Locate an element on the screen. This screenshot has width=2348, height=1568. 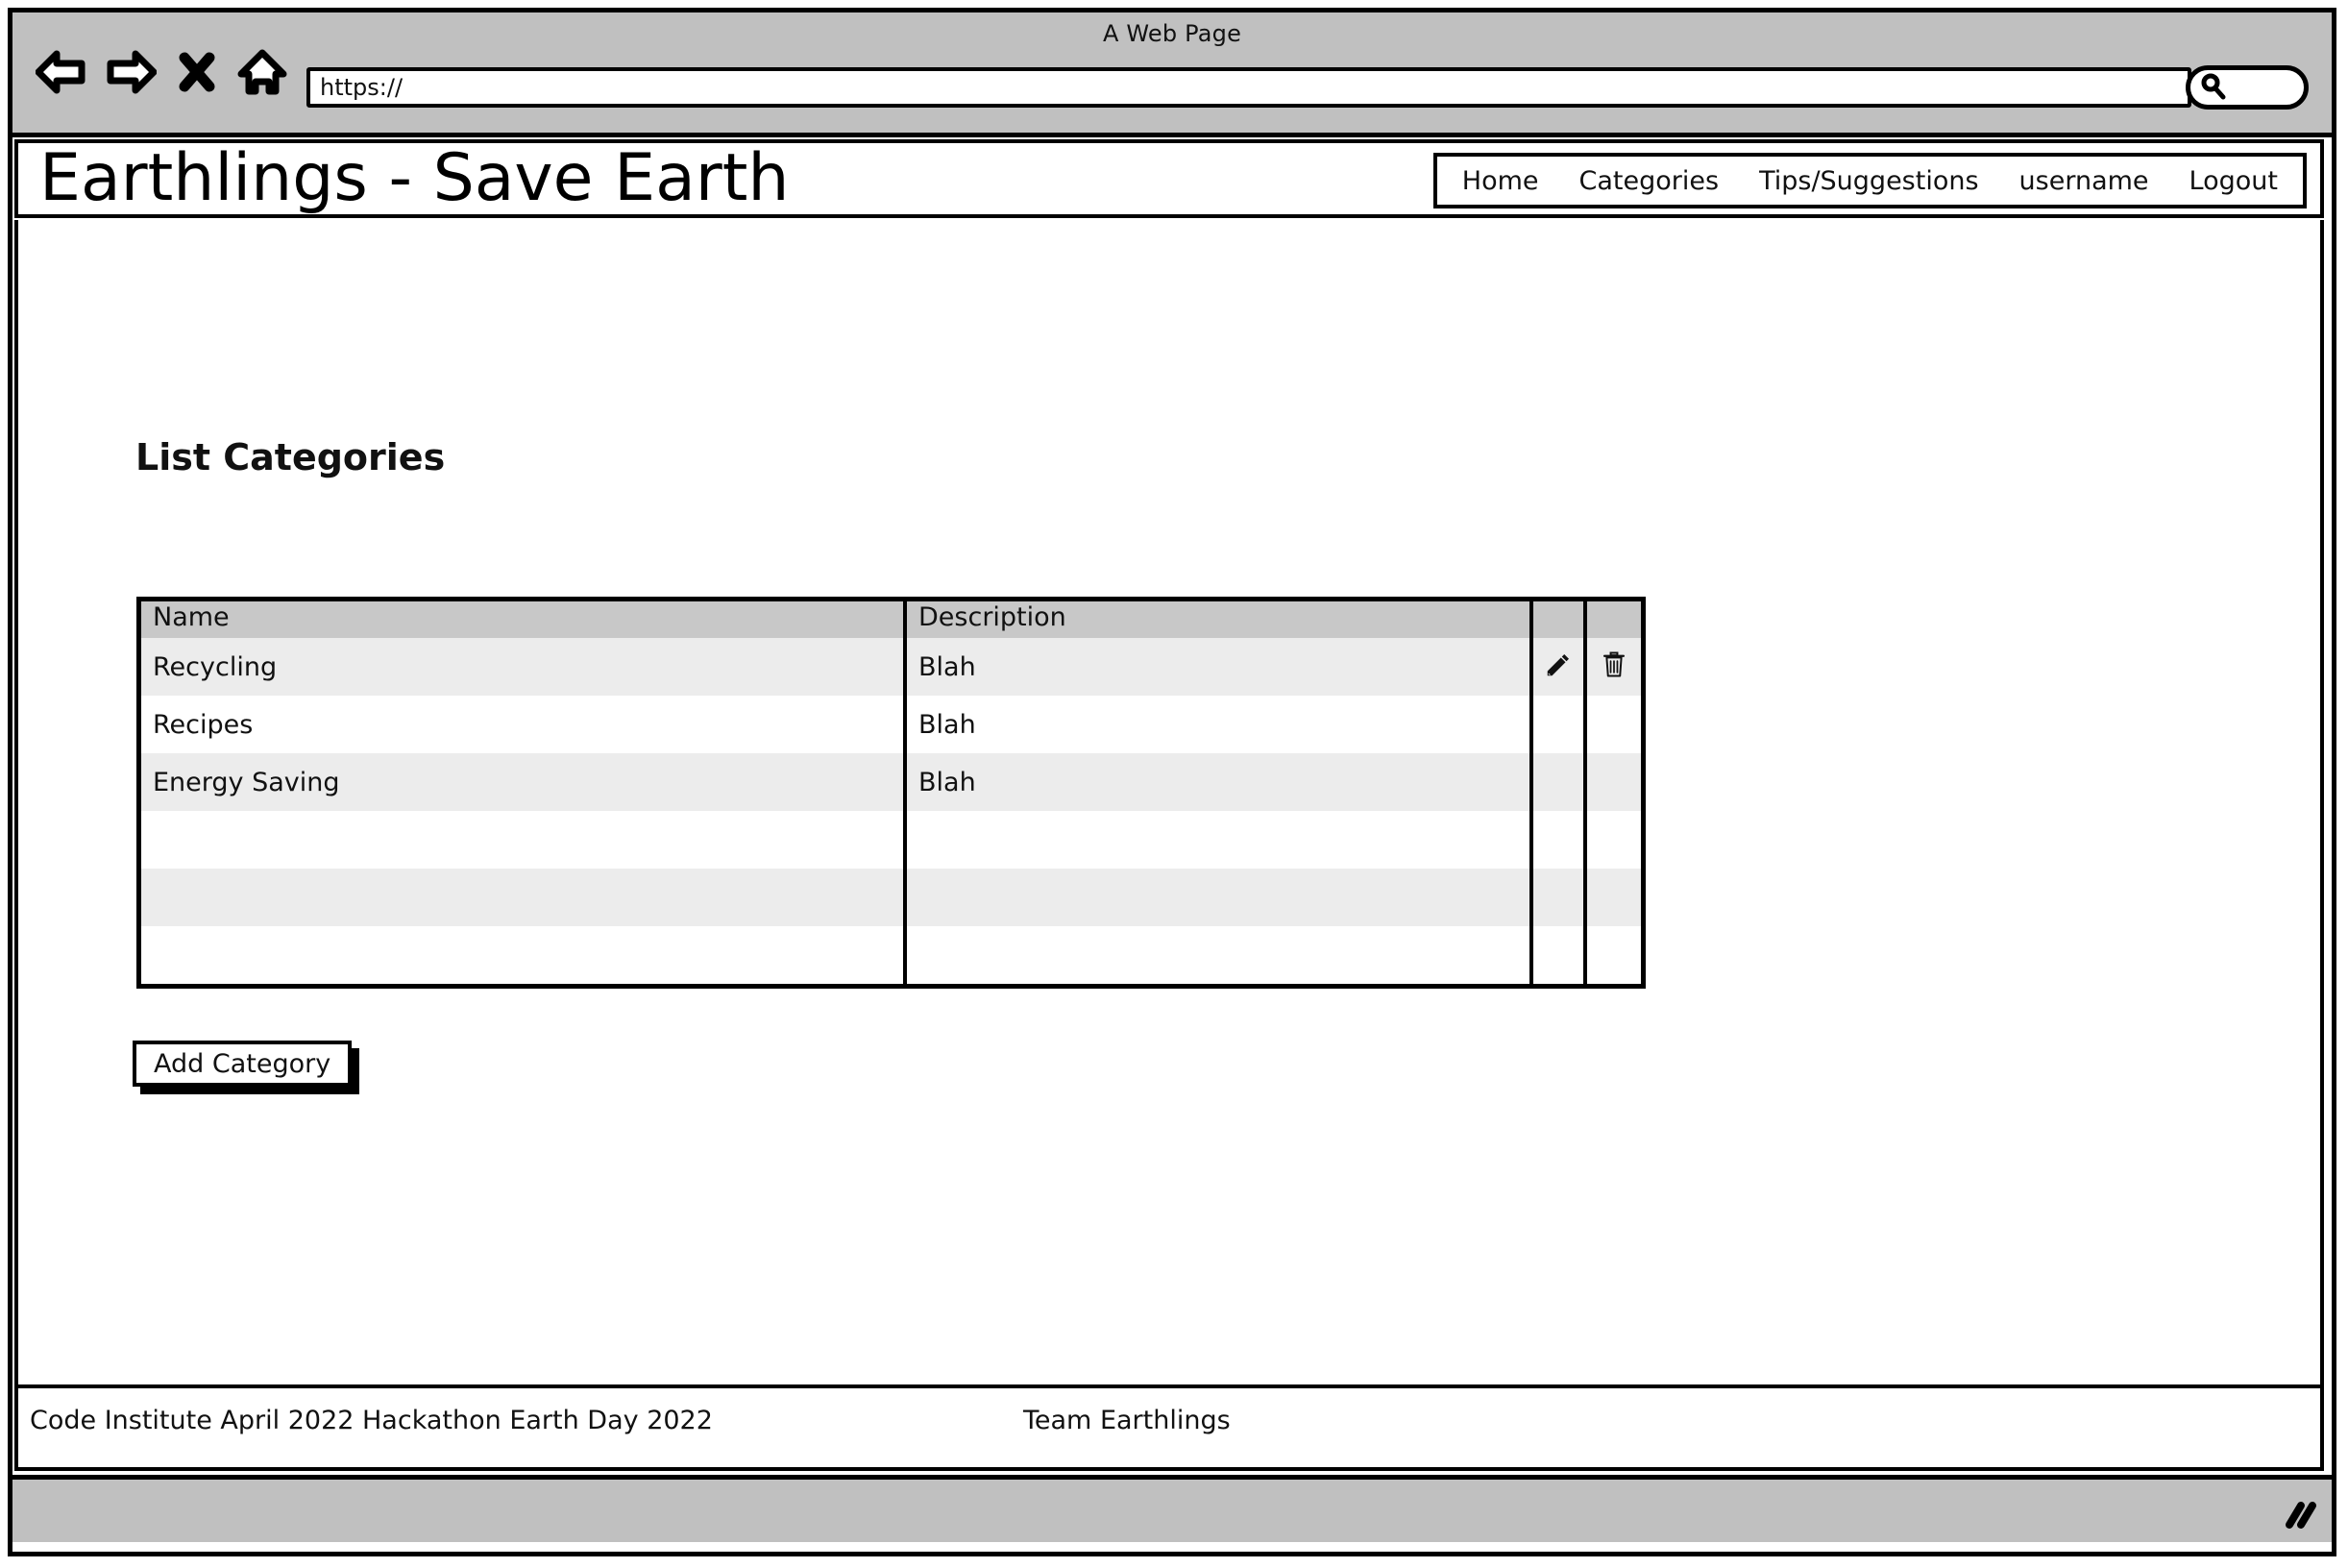
status-bar is located at coordinates (1172, 1509).